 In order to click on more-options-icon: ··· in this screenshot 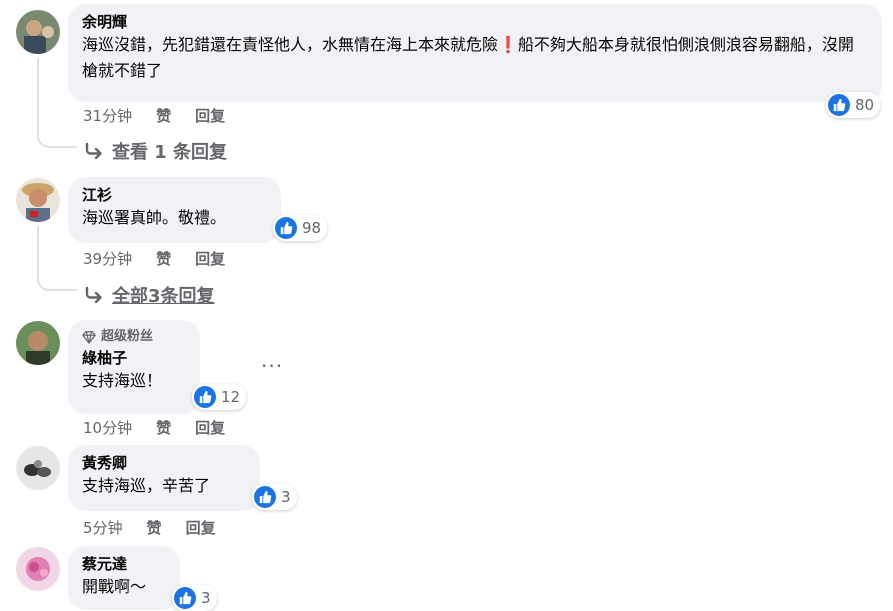, I will do `click(272, 366)`.